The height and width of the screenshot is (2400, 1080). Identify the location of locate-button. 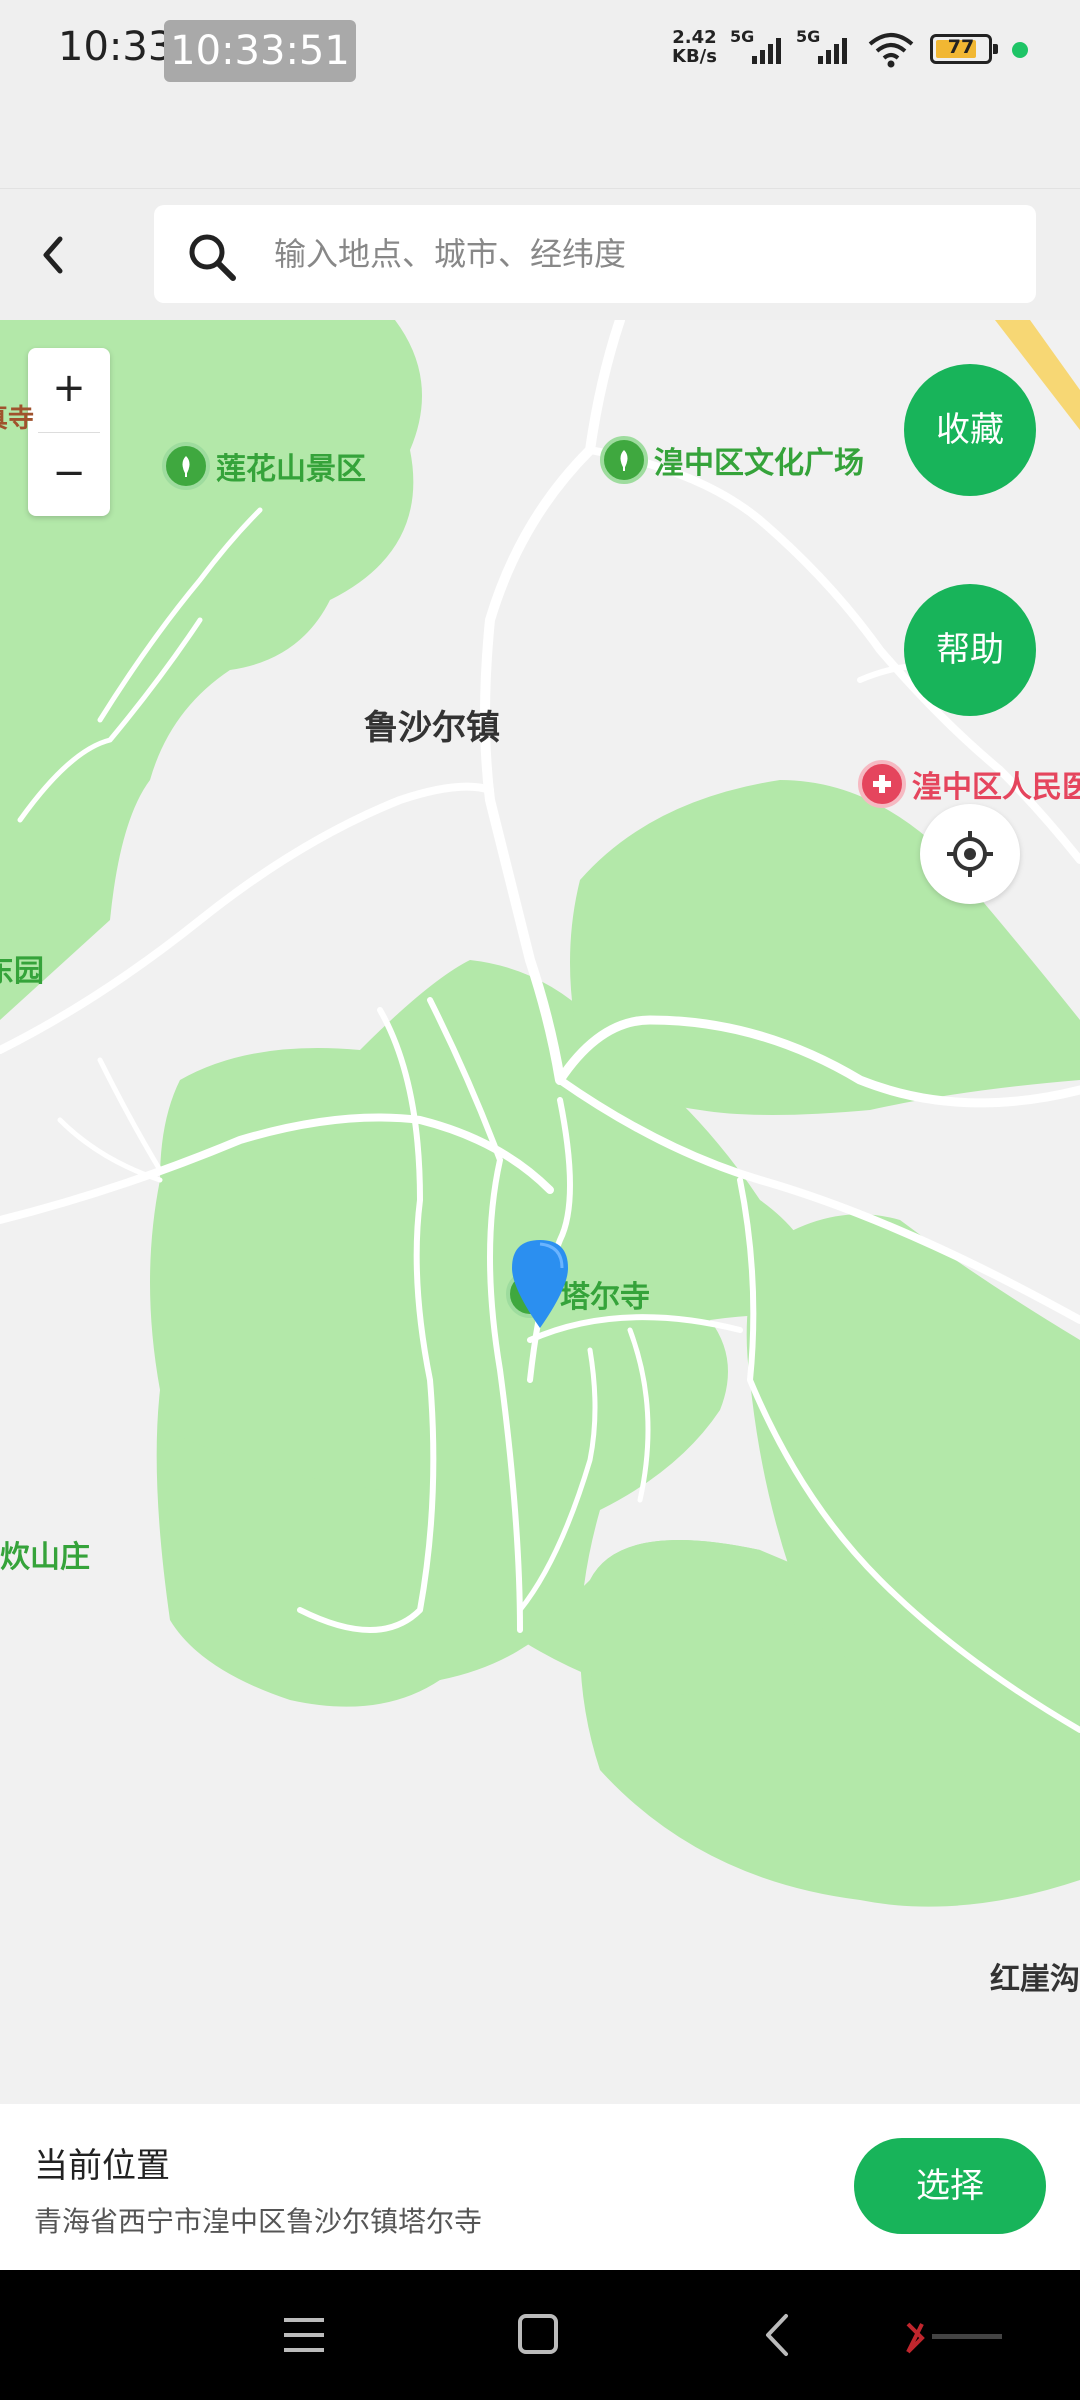
(970, 854).